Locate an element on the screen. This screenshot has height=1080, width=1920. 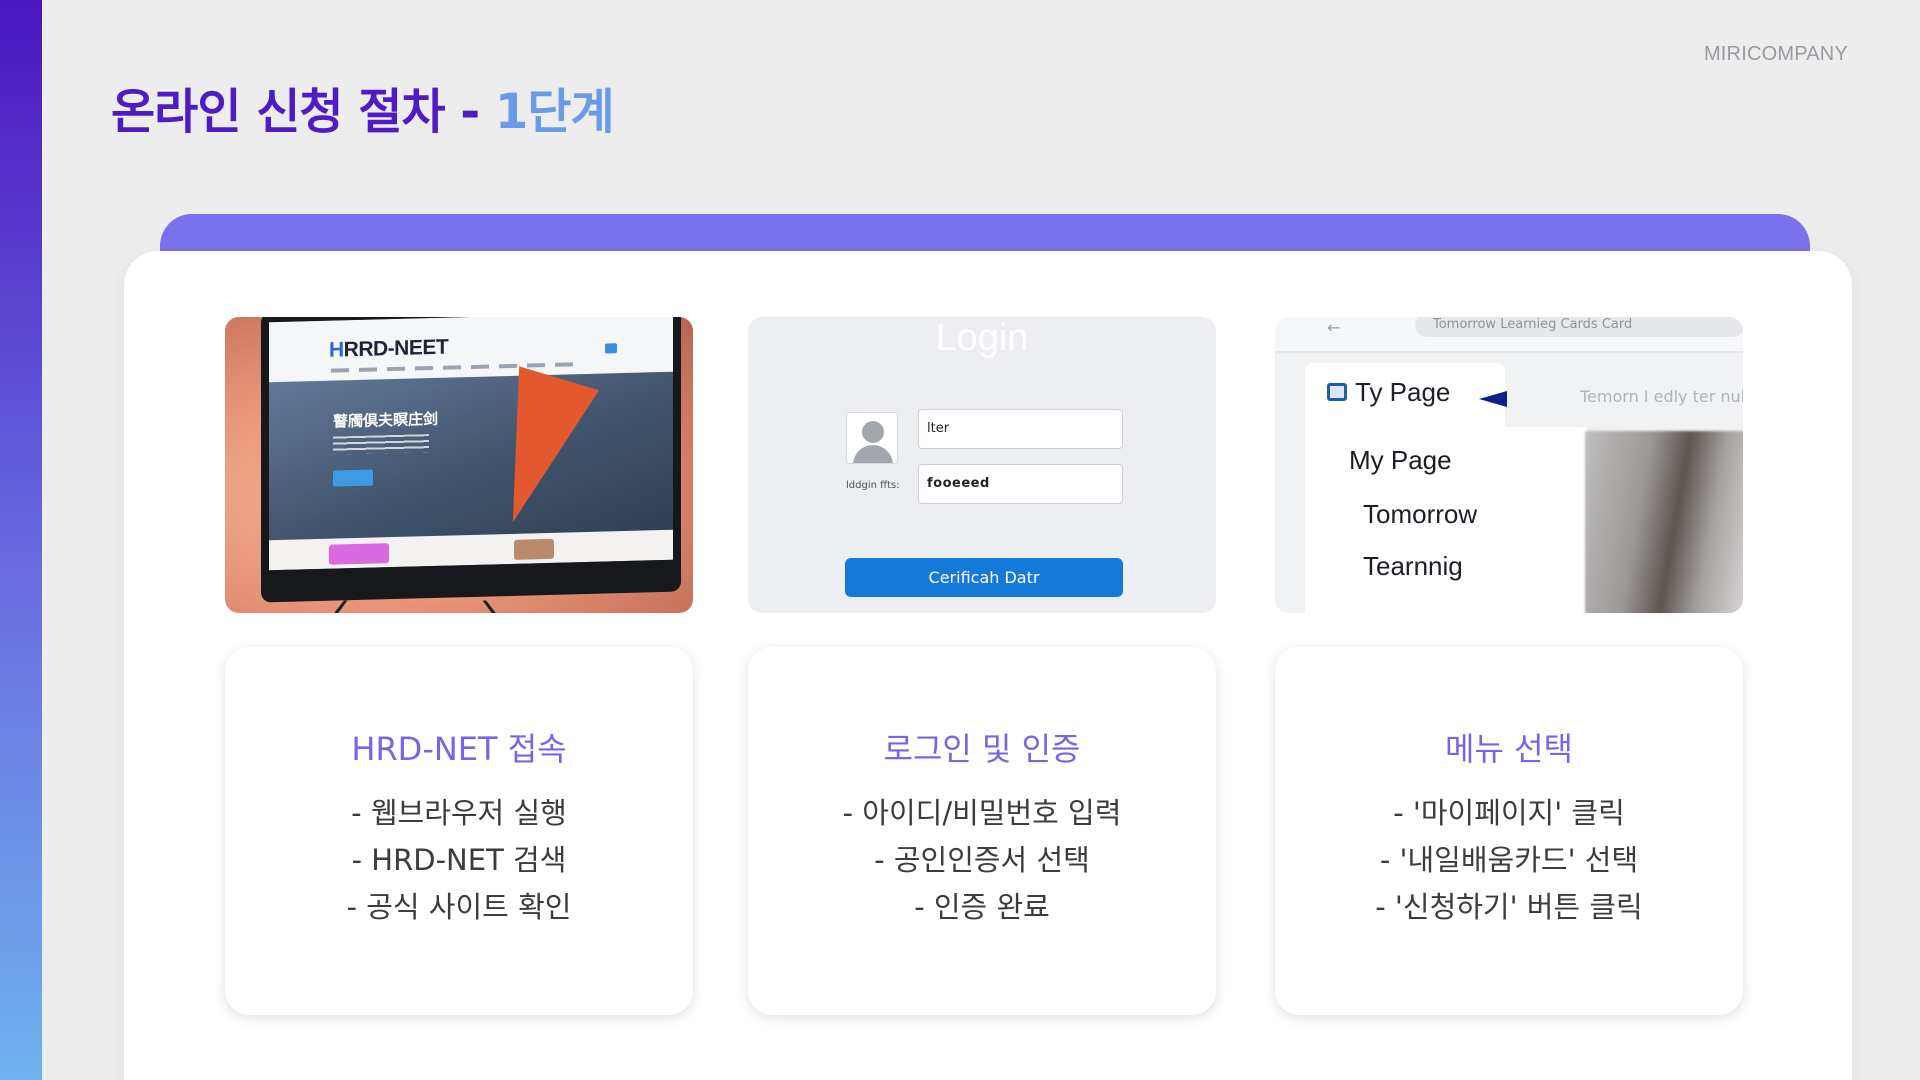
page-title-step: 1단계 is located at coordinates (554, 112).